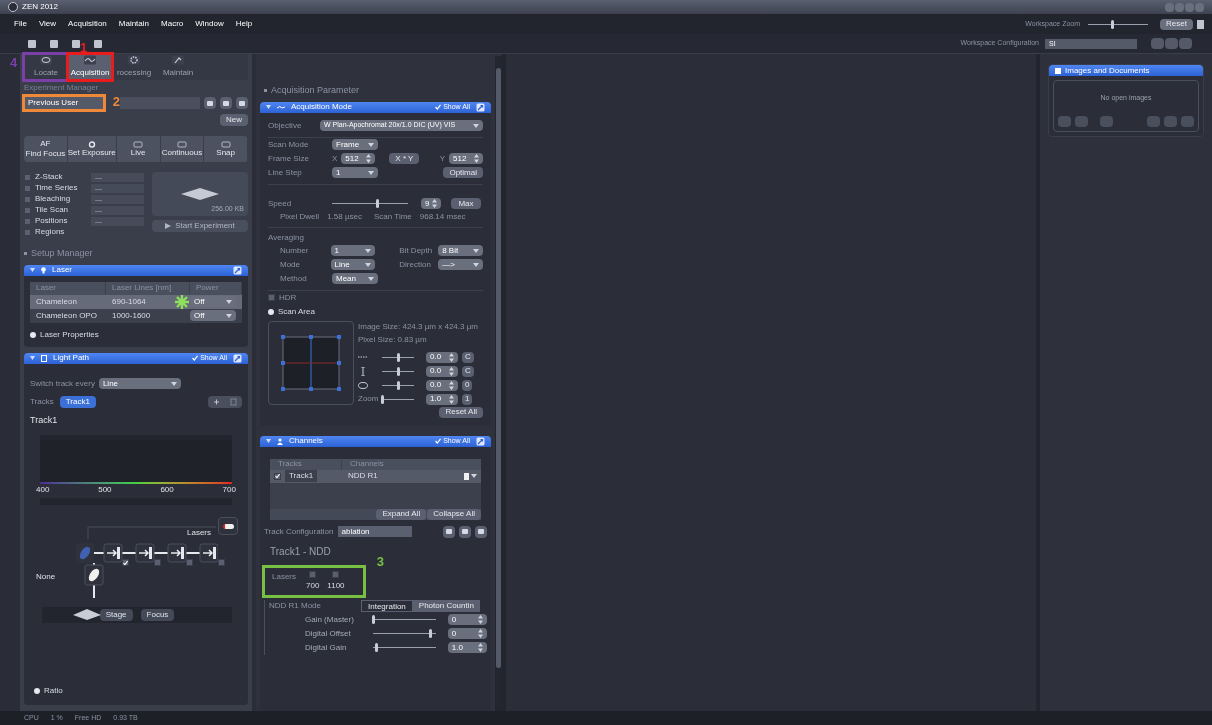  Describe the element at coordinates (374, 531) in the screenshot. I see `track-configuration-field: ablation` at that location.